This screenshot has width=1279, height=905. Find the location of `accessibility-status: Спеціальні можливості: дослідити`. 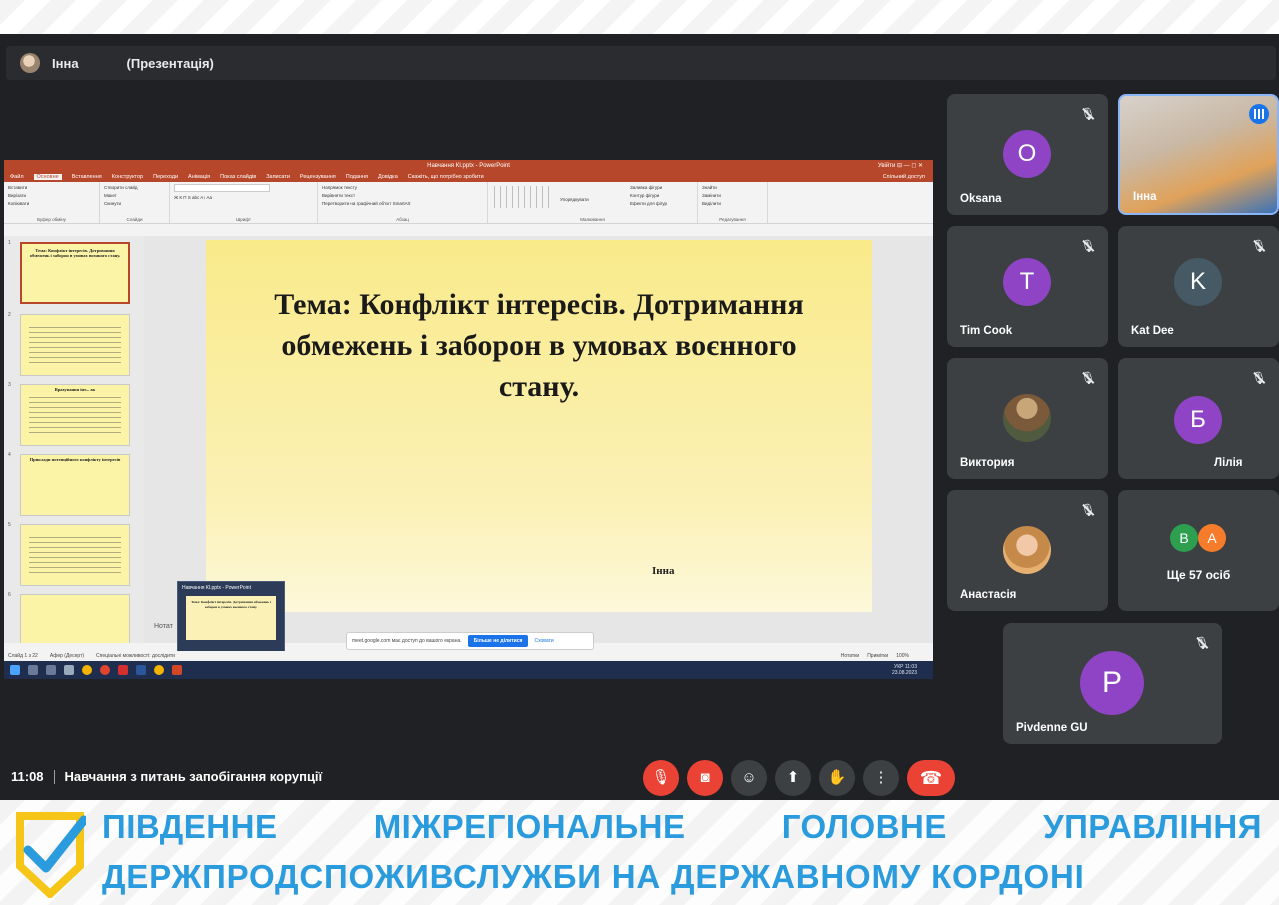

accessibility-status: Спеціальні можливості: дослідити is located at coordinates (135, 656).